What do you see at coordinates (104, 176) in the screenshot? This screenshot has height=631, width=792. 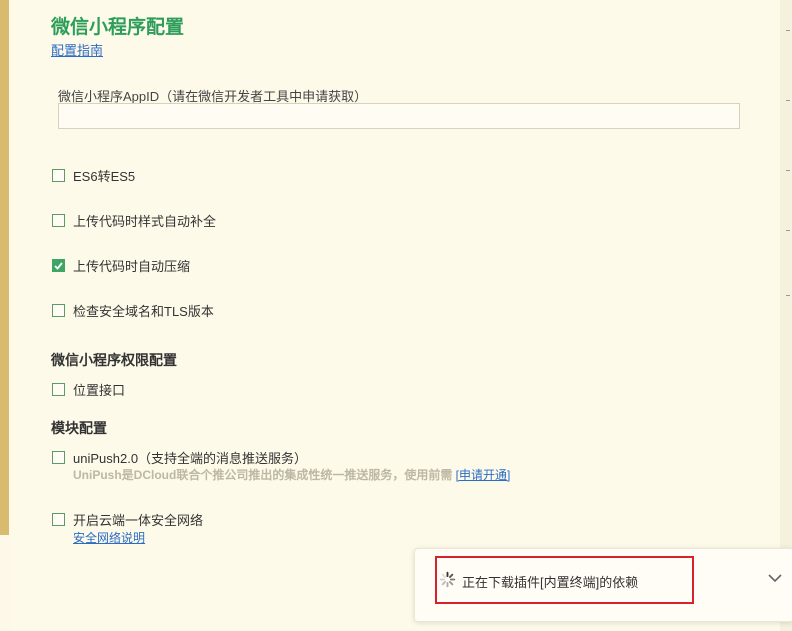 I see `option-label: ES6转ES5` at bounding box center [104, 176].